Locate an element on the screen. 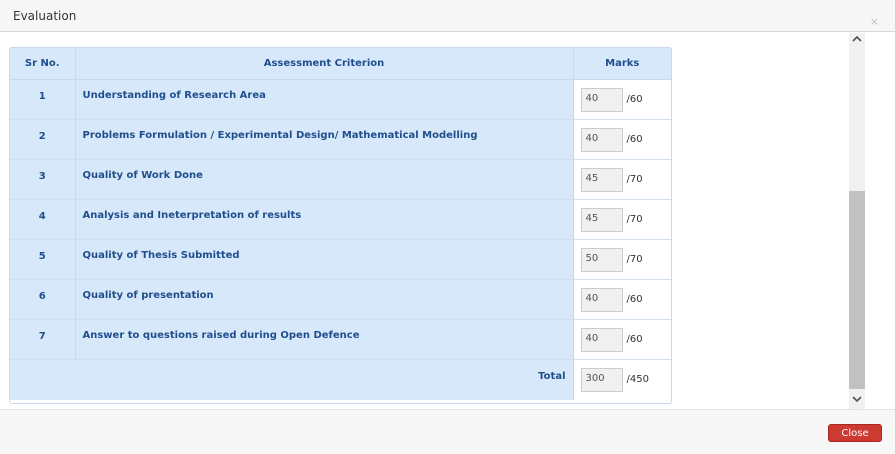 This screenshot has height=454, width=895. dialog-header: Evaluation × is located at coordinates (447, 16).